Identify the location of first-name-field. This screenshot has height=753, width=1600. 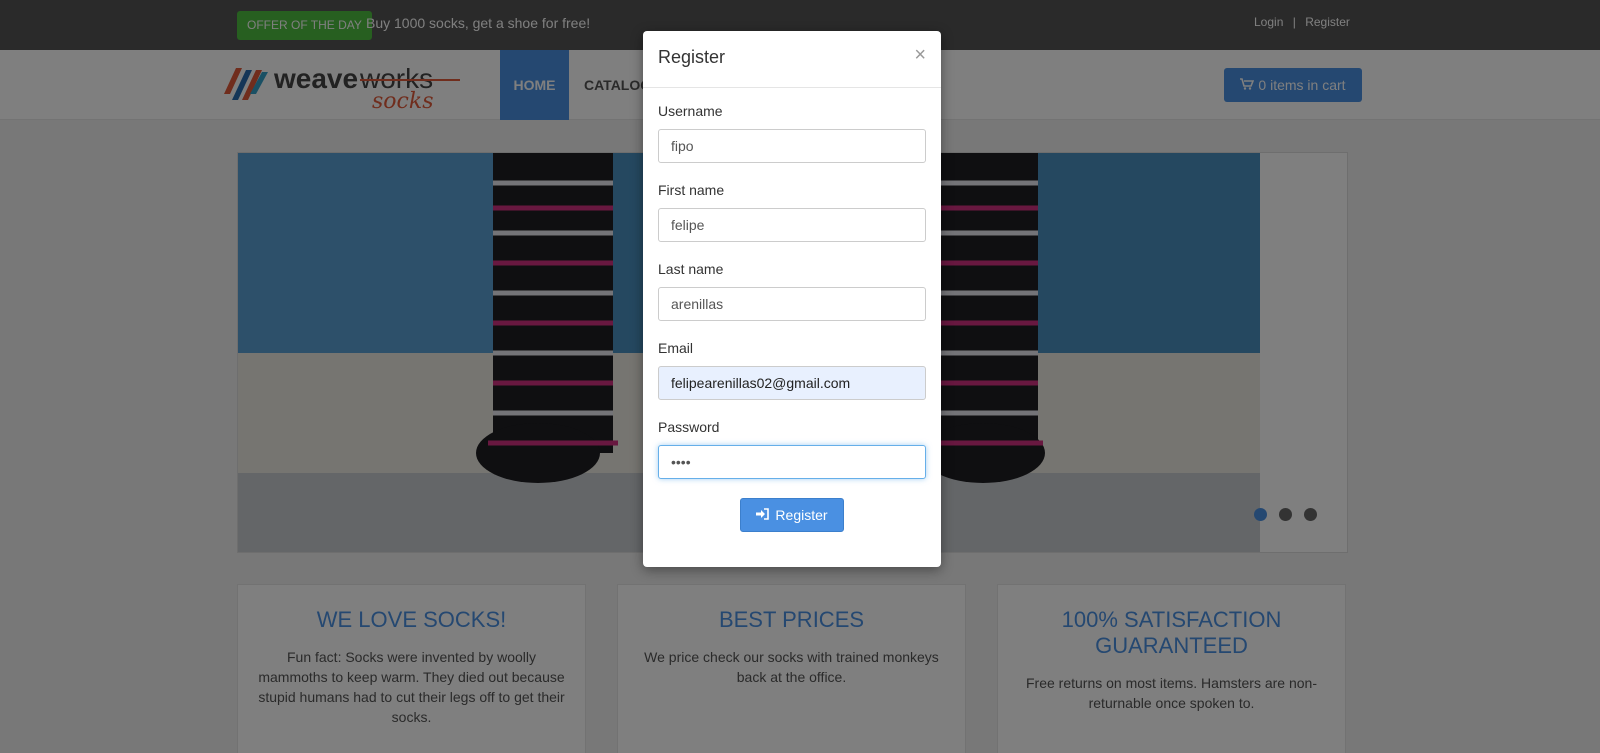
(792, 225).